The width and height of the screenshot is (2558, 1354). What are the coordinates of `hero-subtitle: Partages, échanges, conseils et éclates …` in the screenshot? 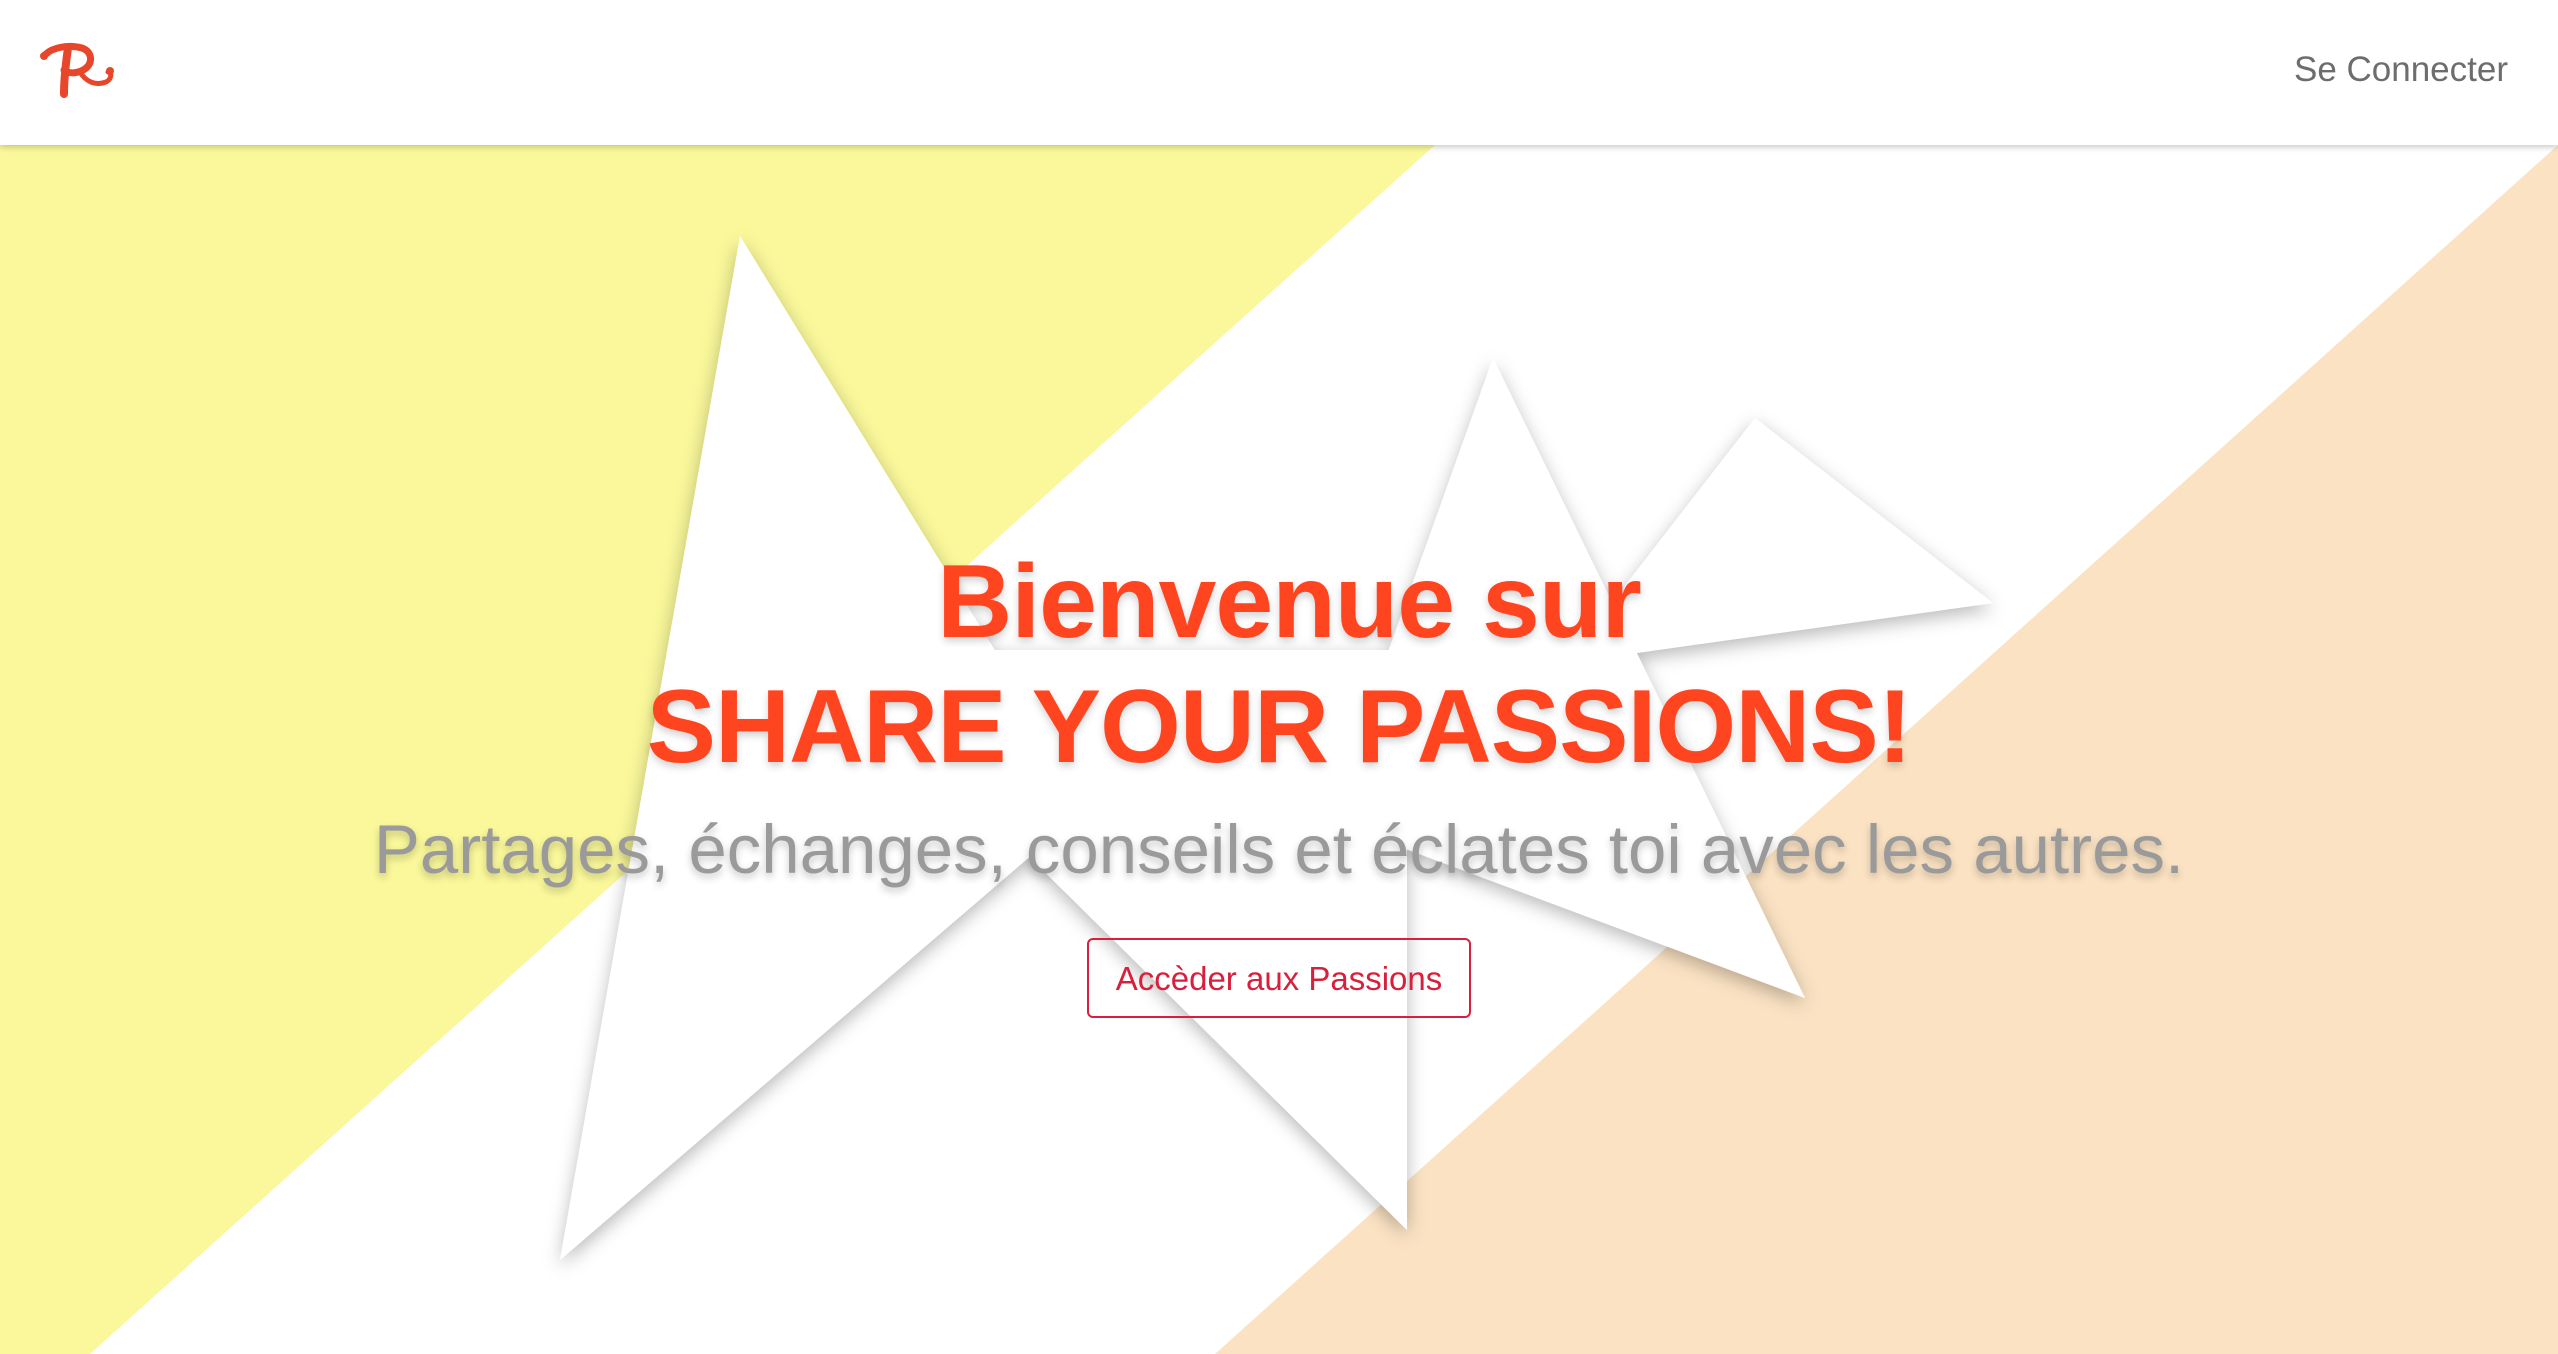 It's located at (1279, 849).